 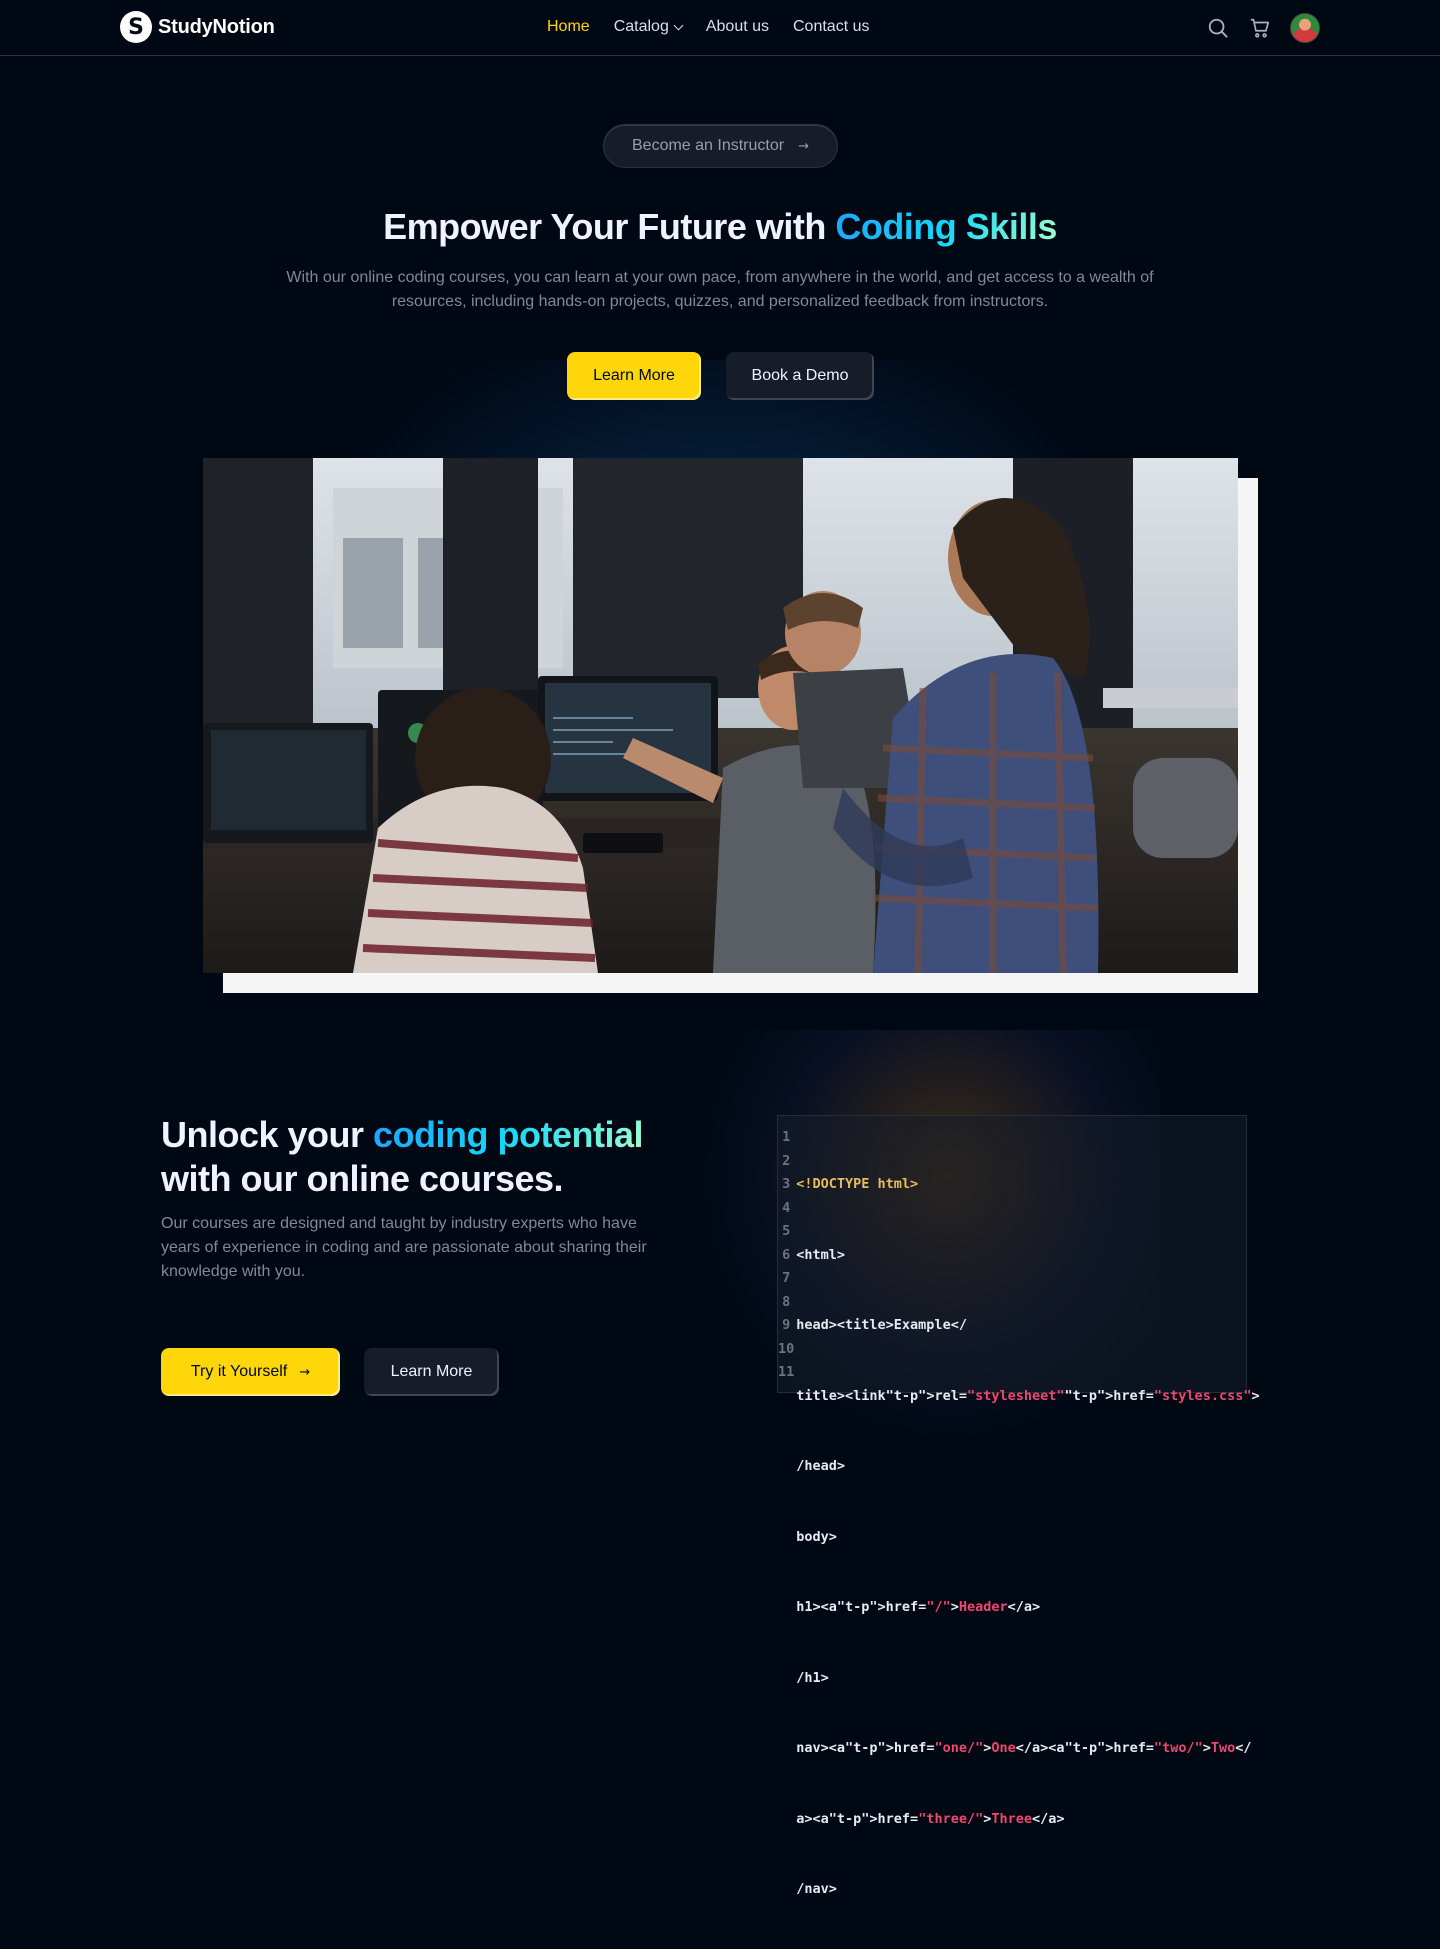 I want to click on learn-more-button: Learn More, so click(x=634, y=376).